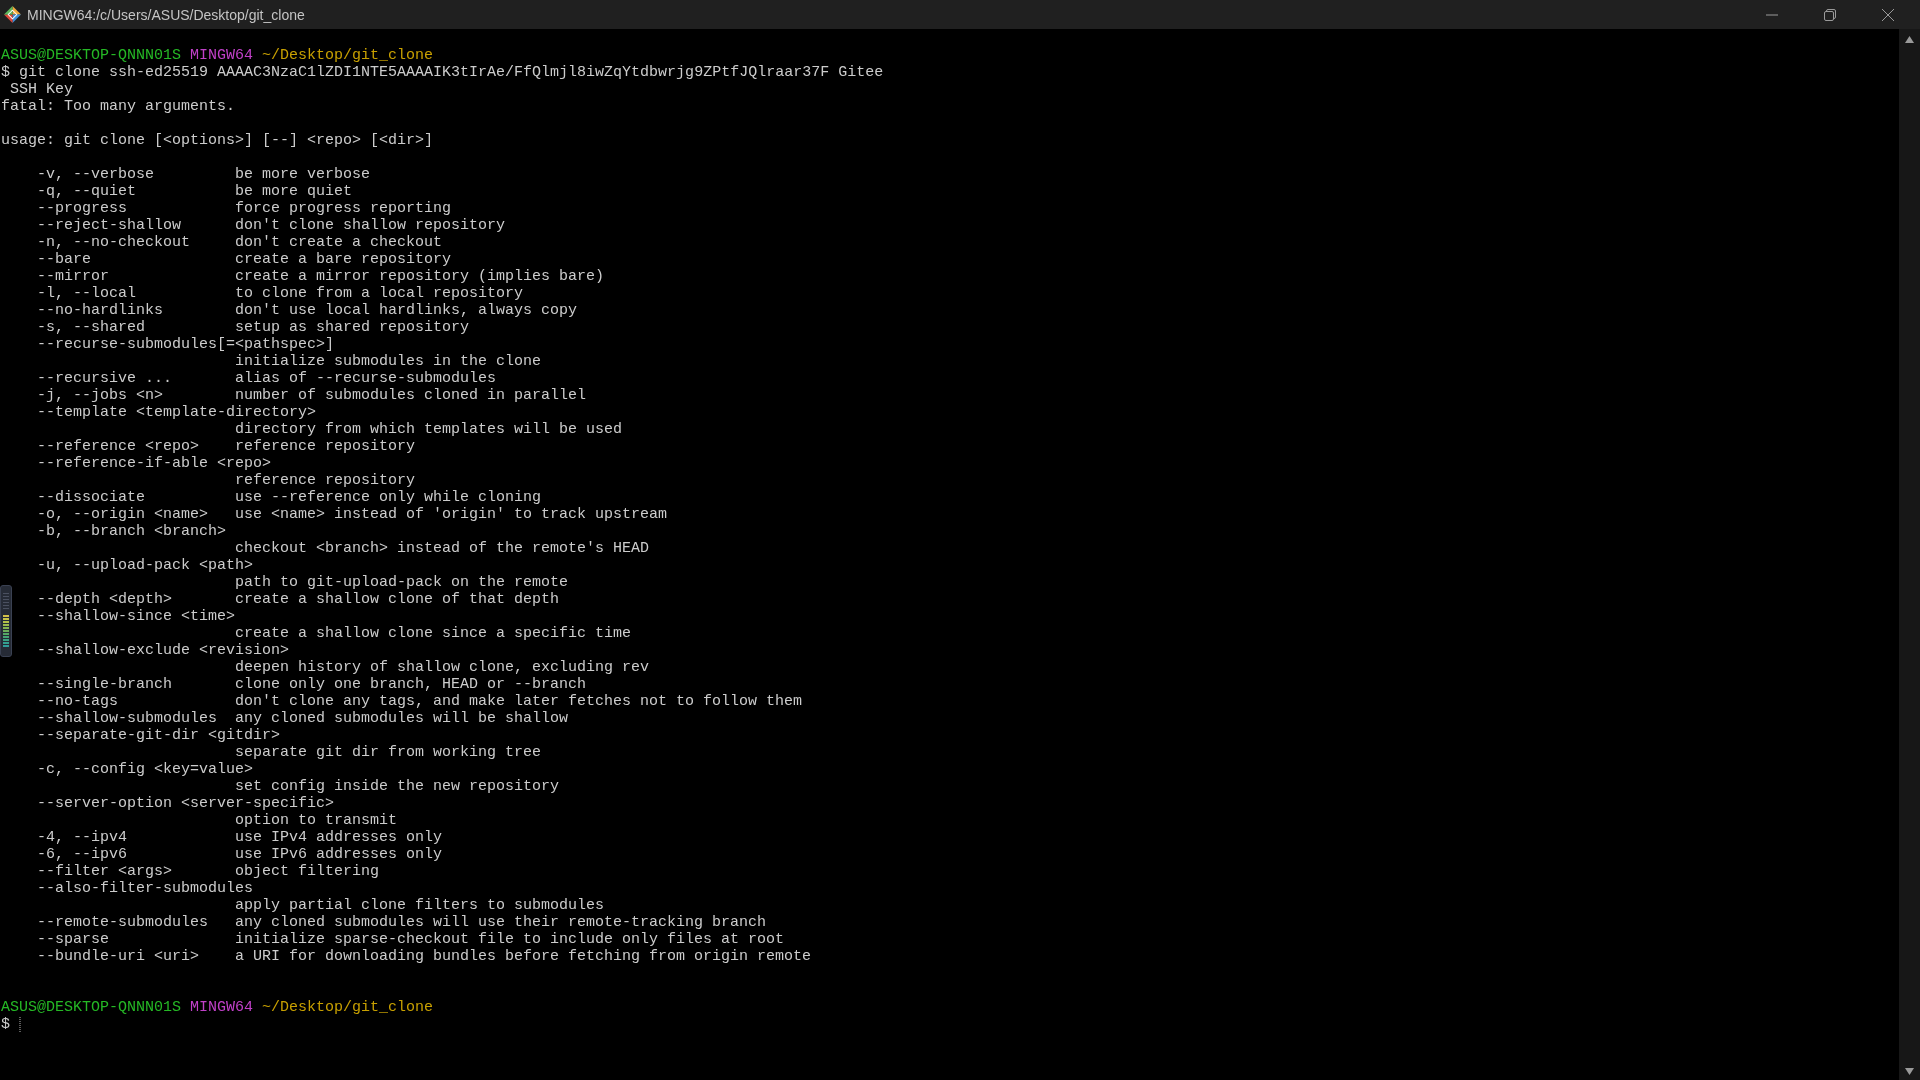 This screenshot has height=1080, width=1920. Describe the element at coordinates (411, 395) in the screenshot. I see `option-description: number of submodules cloned in parallel` at that location.